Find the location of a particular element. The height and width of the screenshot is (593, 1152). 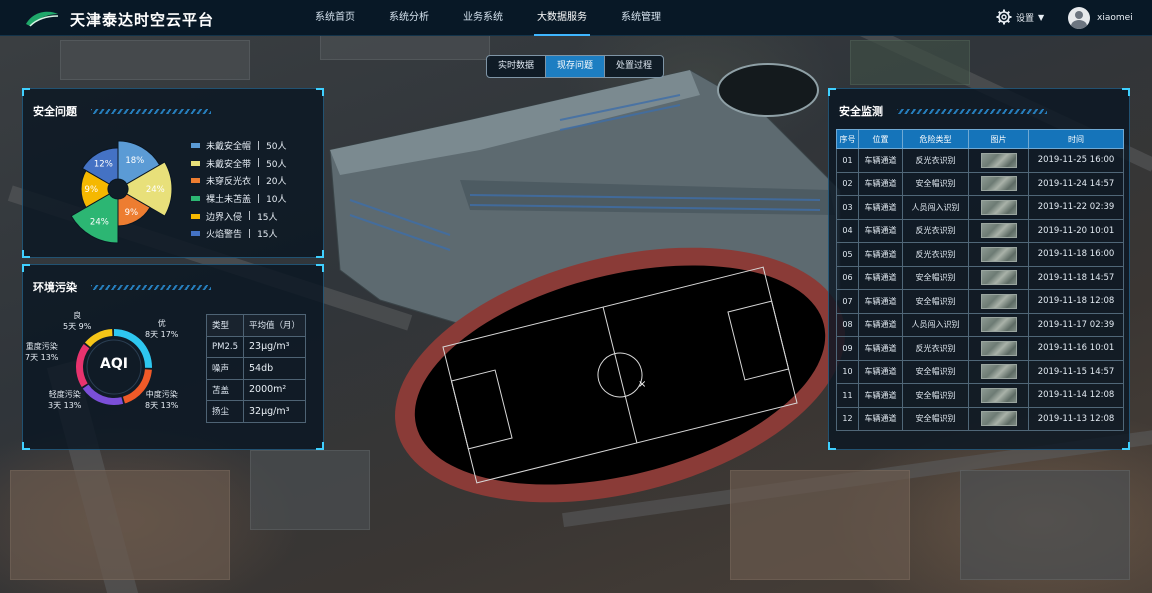

table-row: 01 车辆通道 反光衣识别 2019-11-25 16:00 is located at coordinates (980, 160).